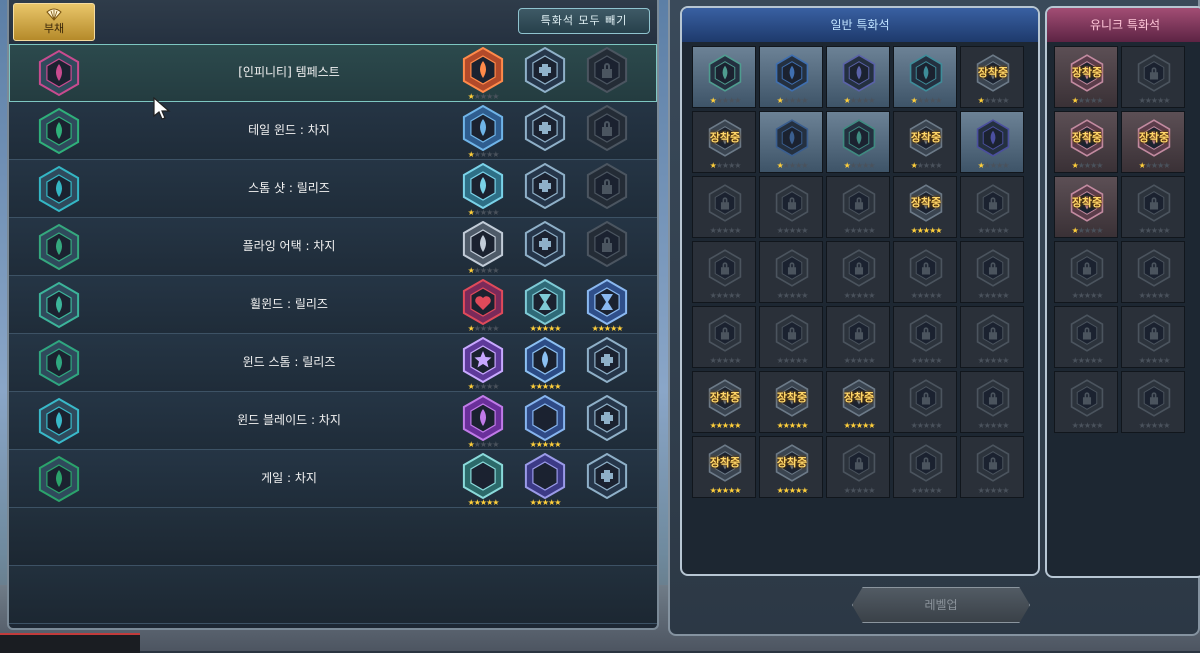  Describe the element at coordinates (333, 421) in the screenshot. I see `skill-row: 윈드 블레이드 : 차지 ★★★★★ ★★★★★` at that location.